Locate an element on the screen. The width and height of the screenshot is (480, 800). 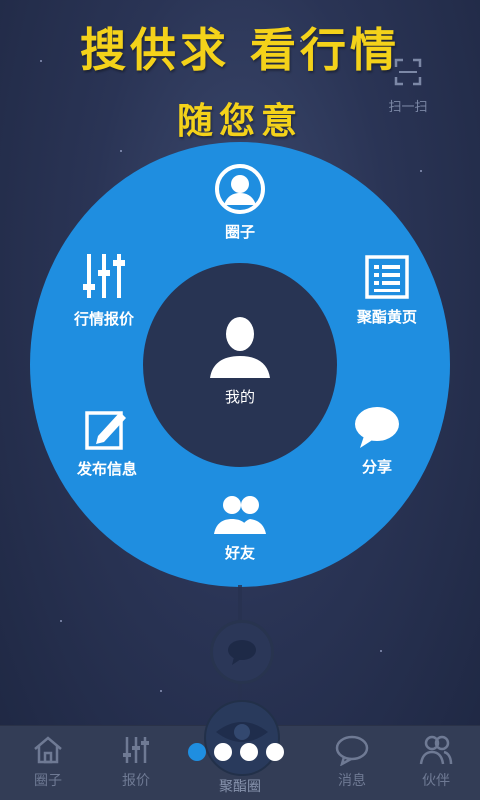
tab-quotes: 报价 is located at coordinates (136, 763).